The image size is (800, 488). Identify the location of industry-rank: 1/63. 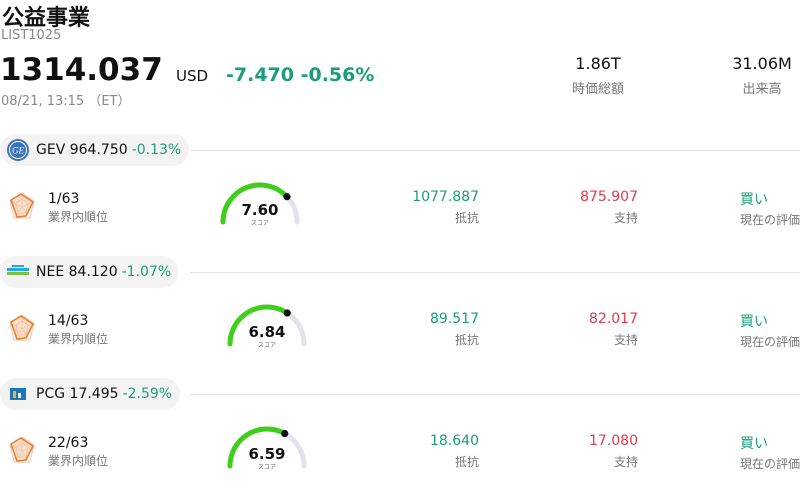
(64, 199).